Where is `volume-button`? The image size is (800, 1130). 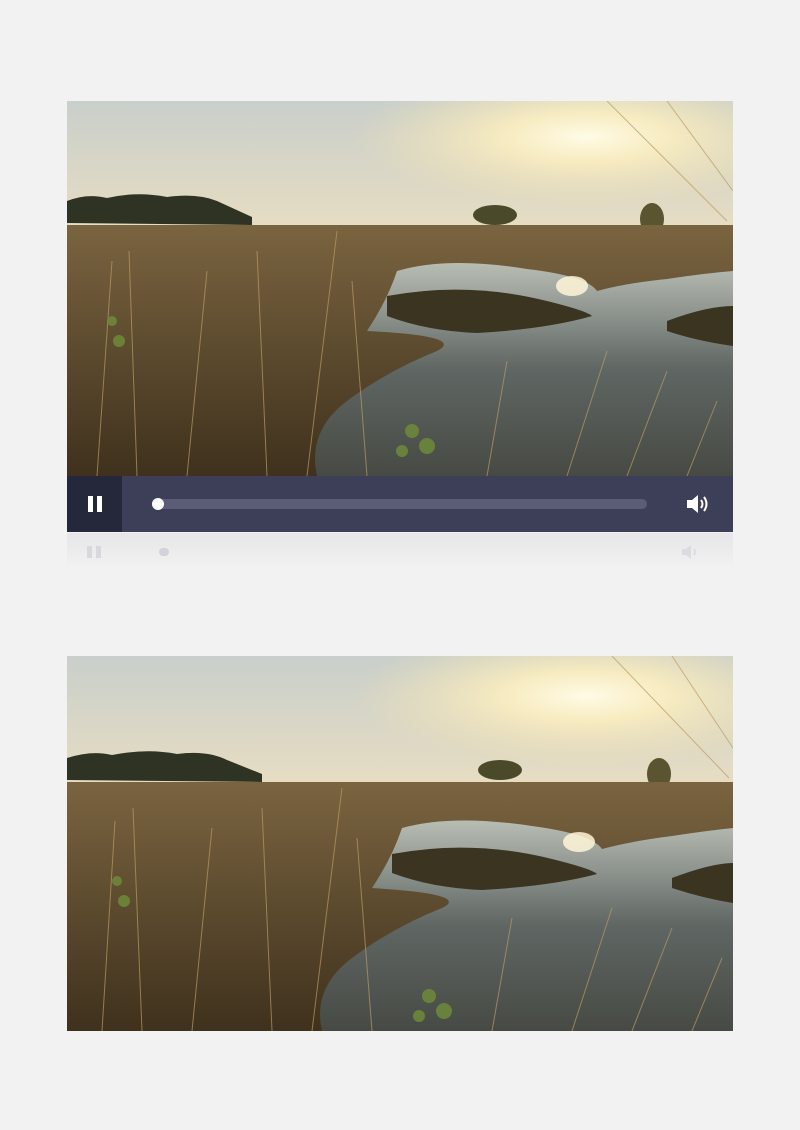
volume-button is located at coordinates (698, 504).